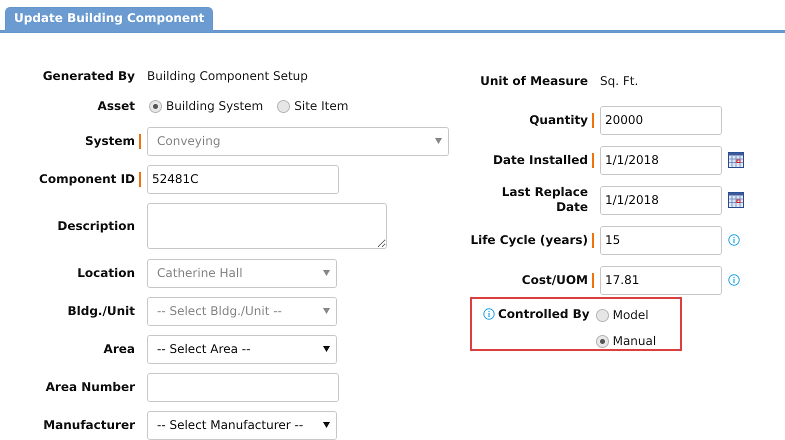 This screenshot has height=440, width=785. What do you see at coordinates (109, 141) in the screenshot?
I see `field-label: System` at bounding box center [109, 141].